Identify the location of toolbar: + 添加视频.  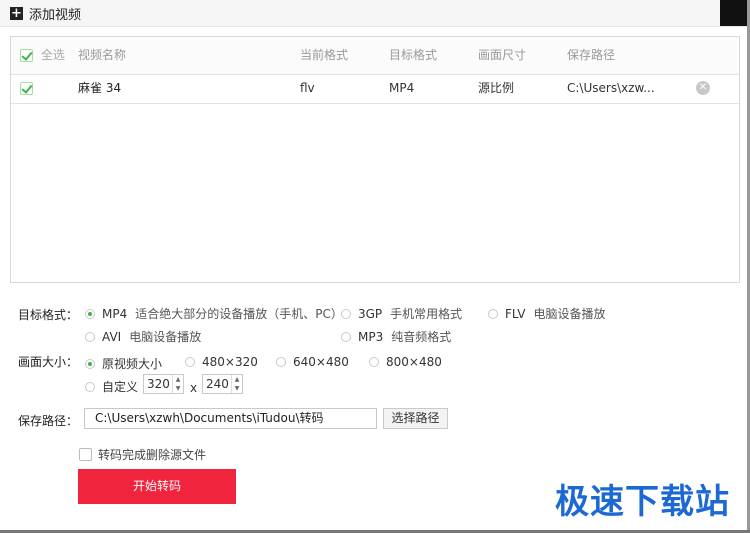
(375, 13).